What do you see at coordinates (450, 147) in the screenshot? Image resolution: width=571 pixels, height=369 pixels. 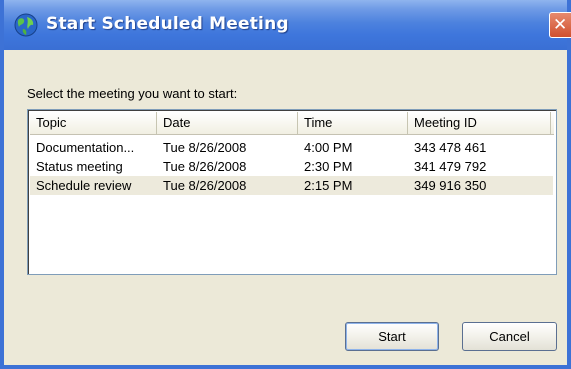 I see `cell-meeting-id: 343 478 461` at bounding box center [450, 147].